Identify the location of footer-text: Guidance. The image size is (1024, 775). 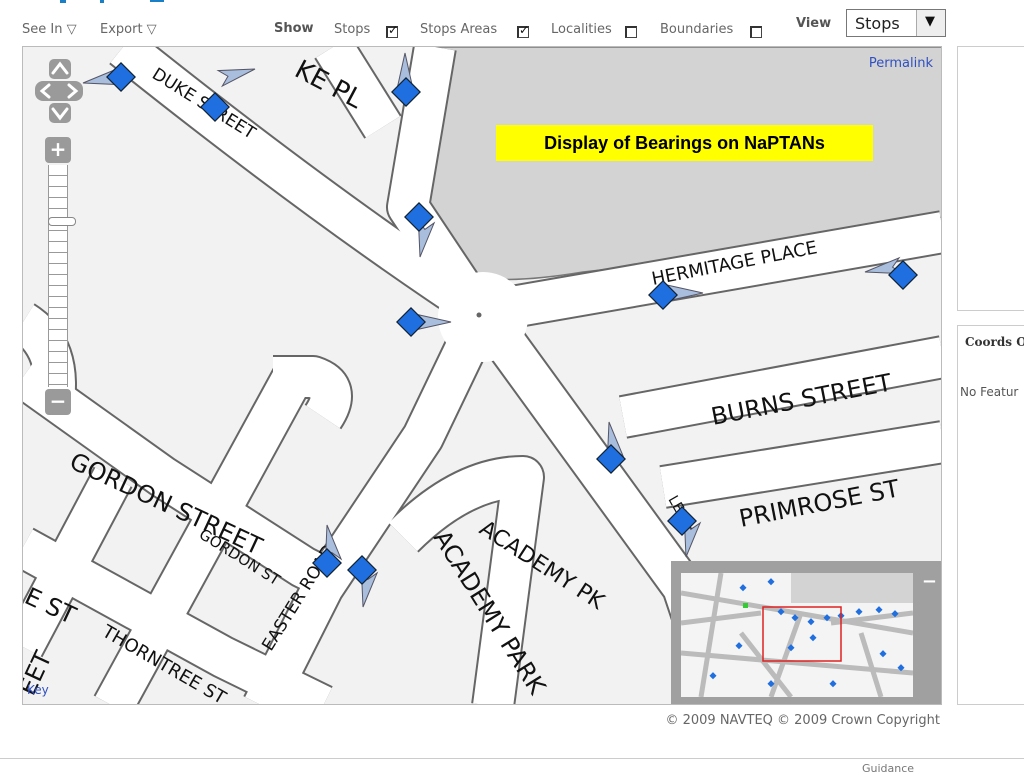
(888, 768).